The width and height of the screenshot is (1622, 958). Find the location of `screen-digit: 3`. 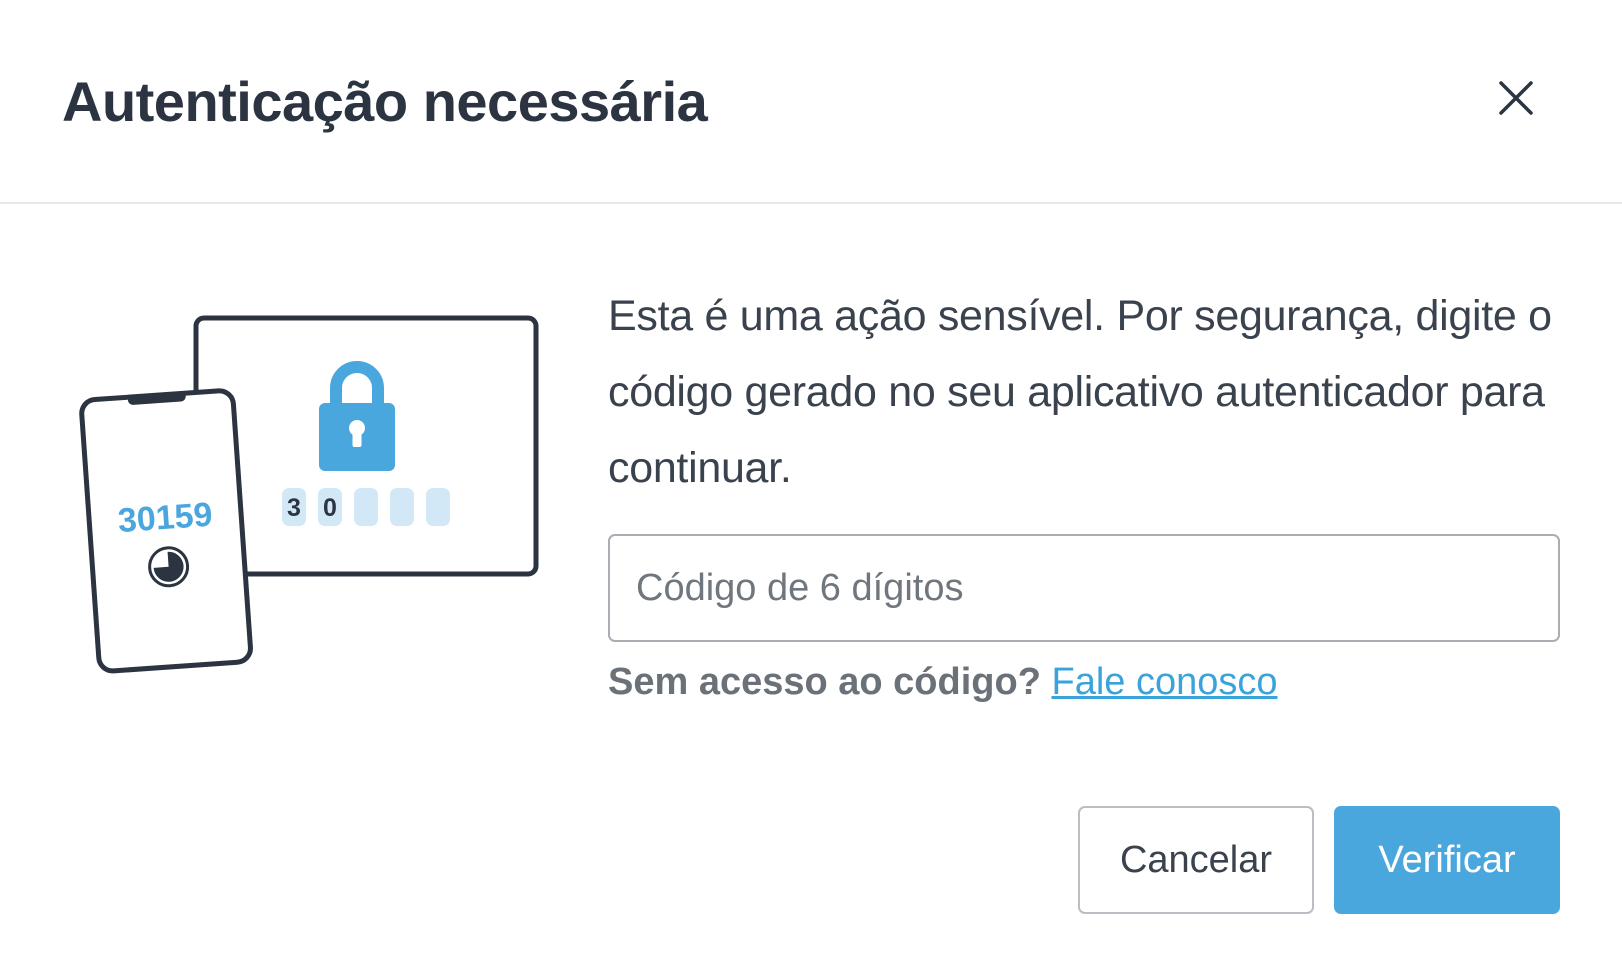

screen-digit: 3 is located at coordinates (294, 508).